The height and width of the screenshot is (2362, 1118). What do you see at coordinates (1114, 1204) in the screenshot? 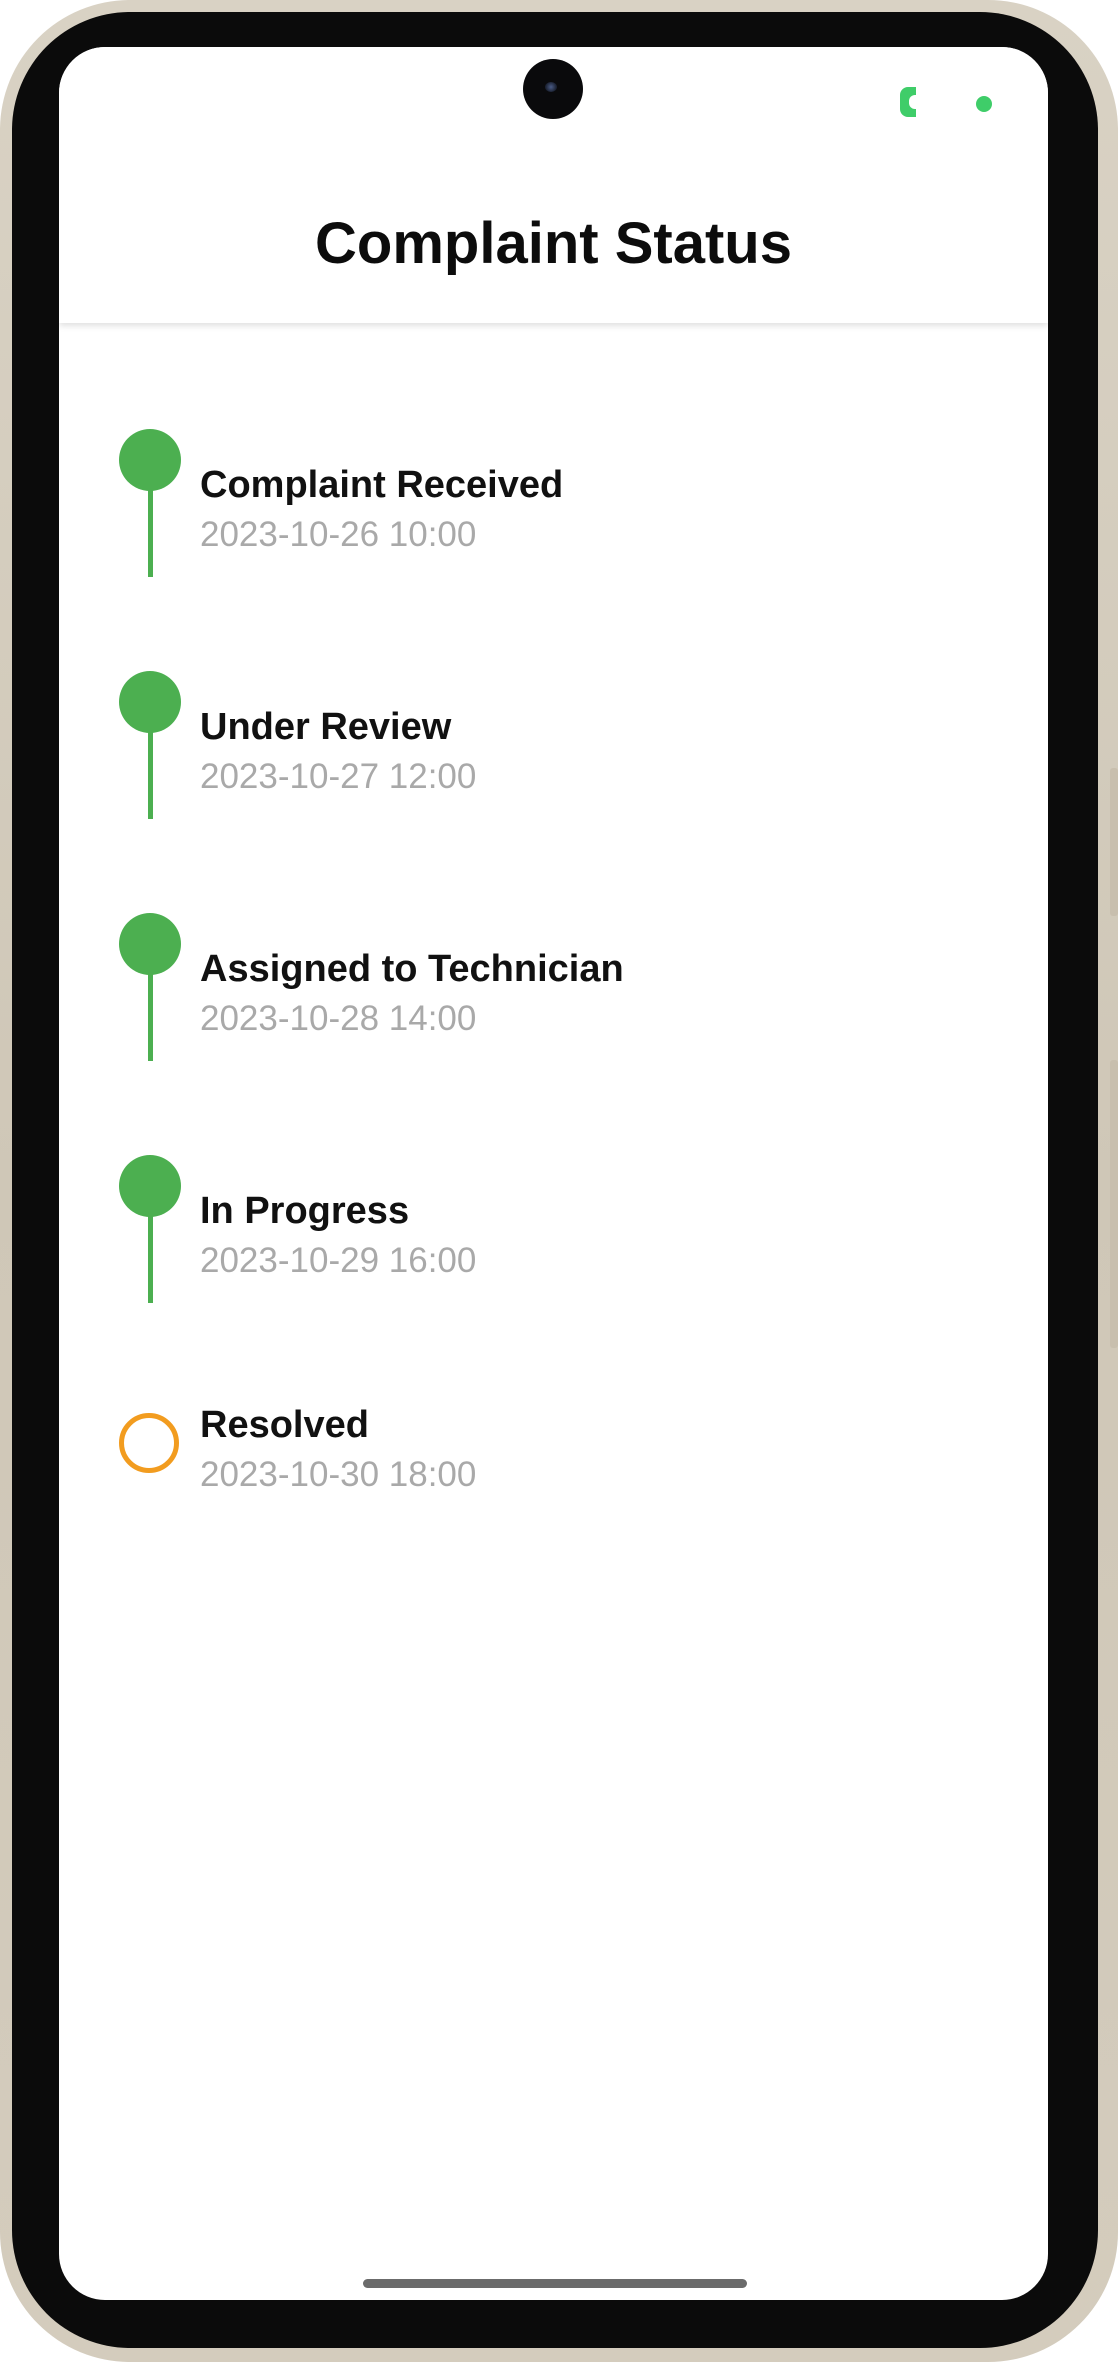
I see `power-button` at bounding box center [1114, 1204].